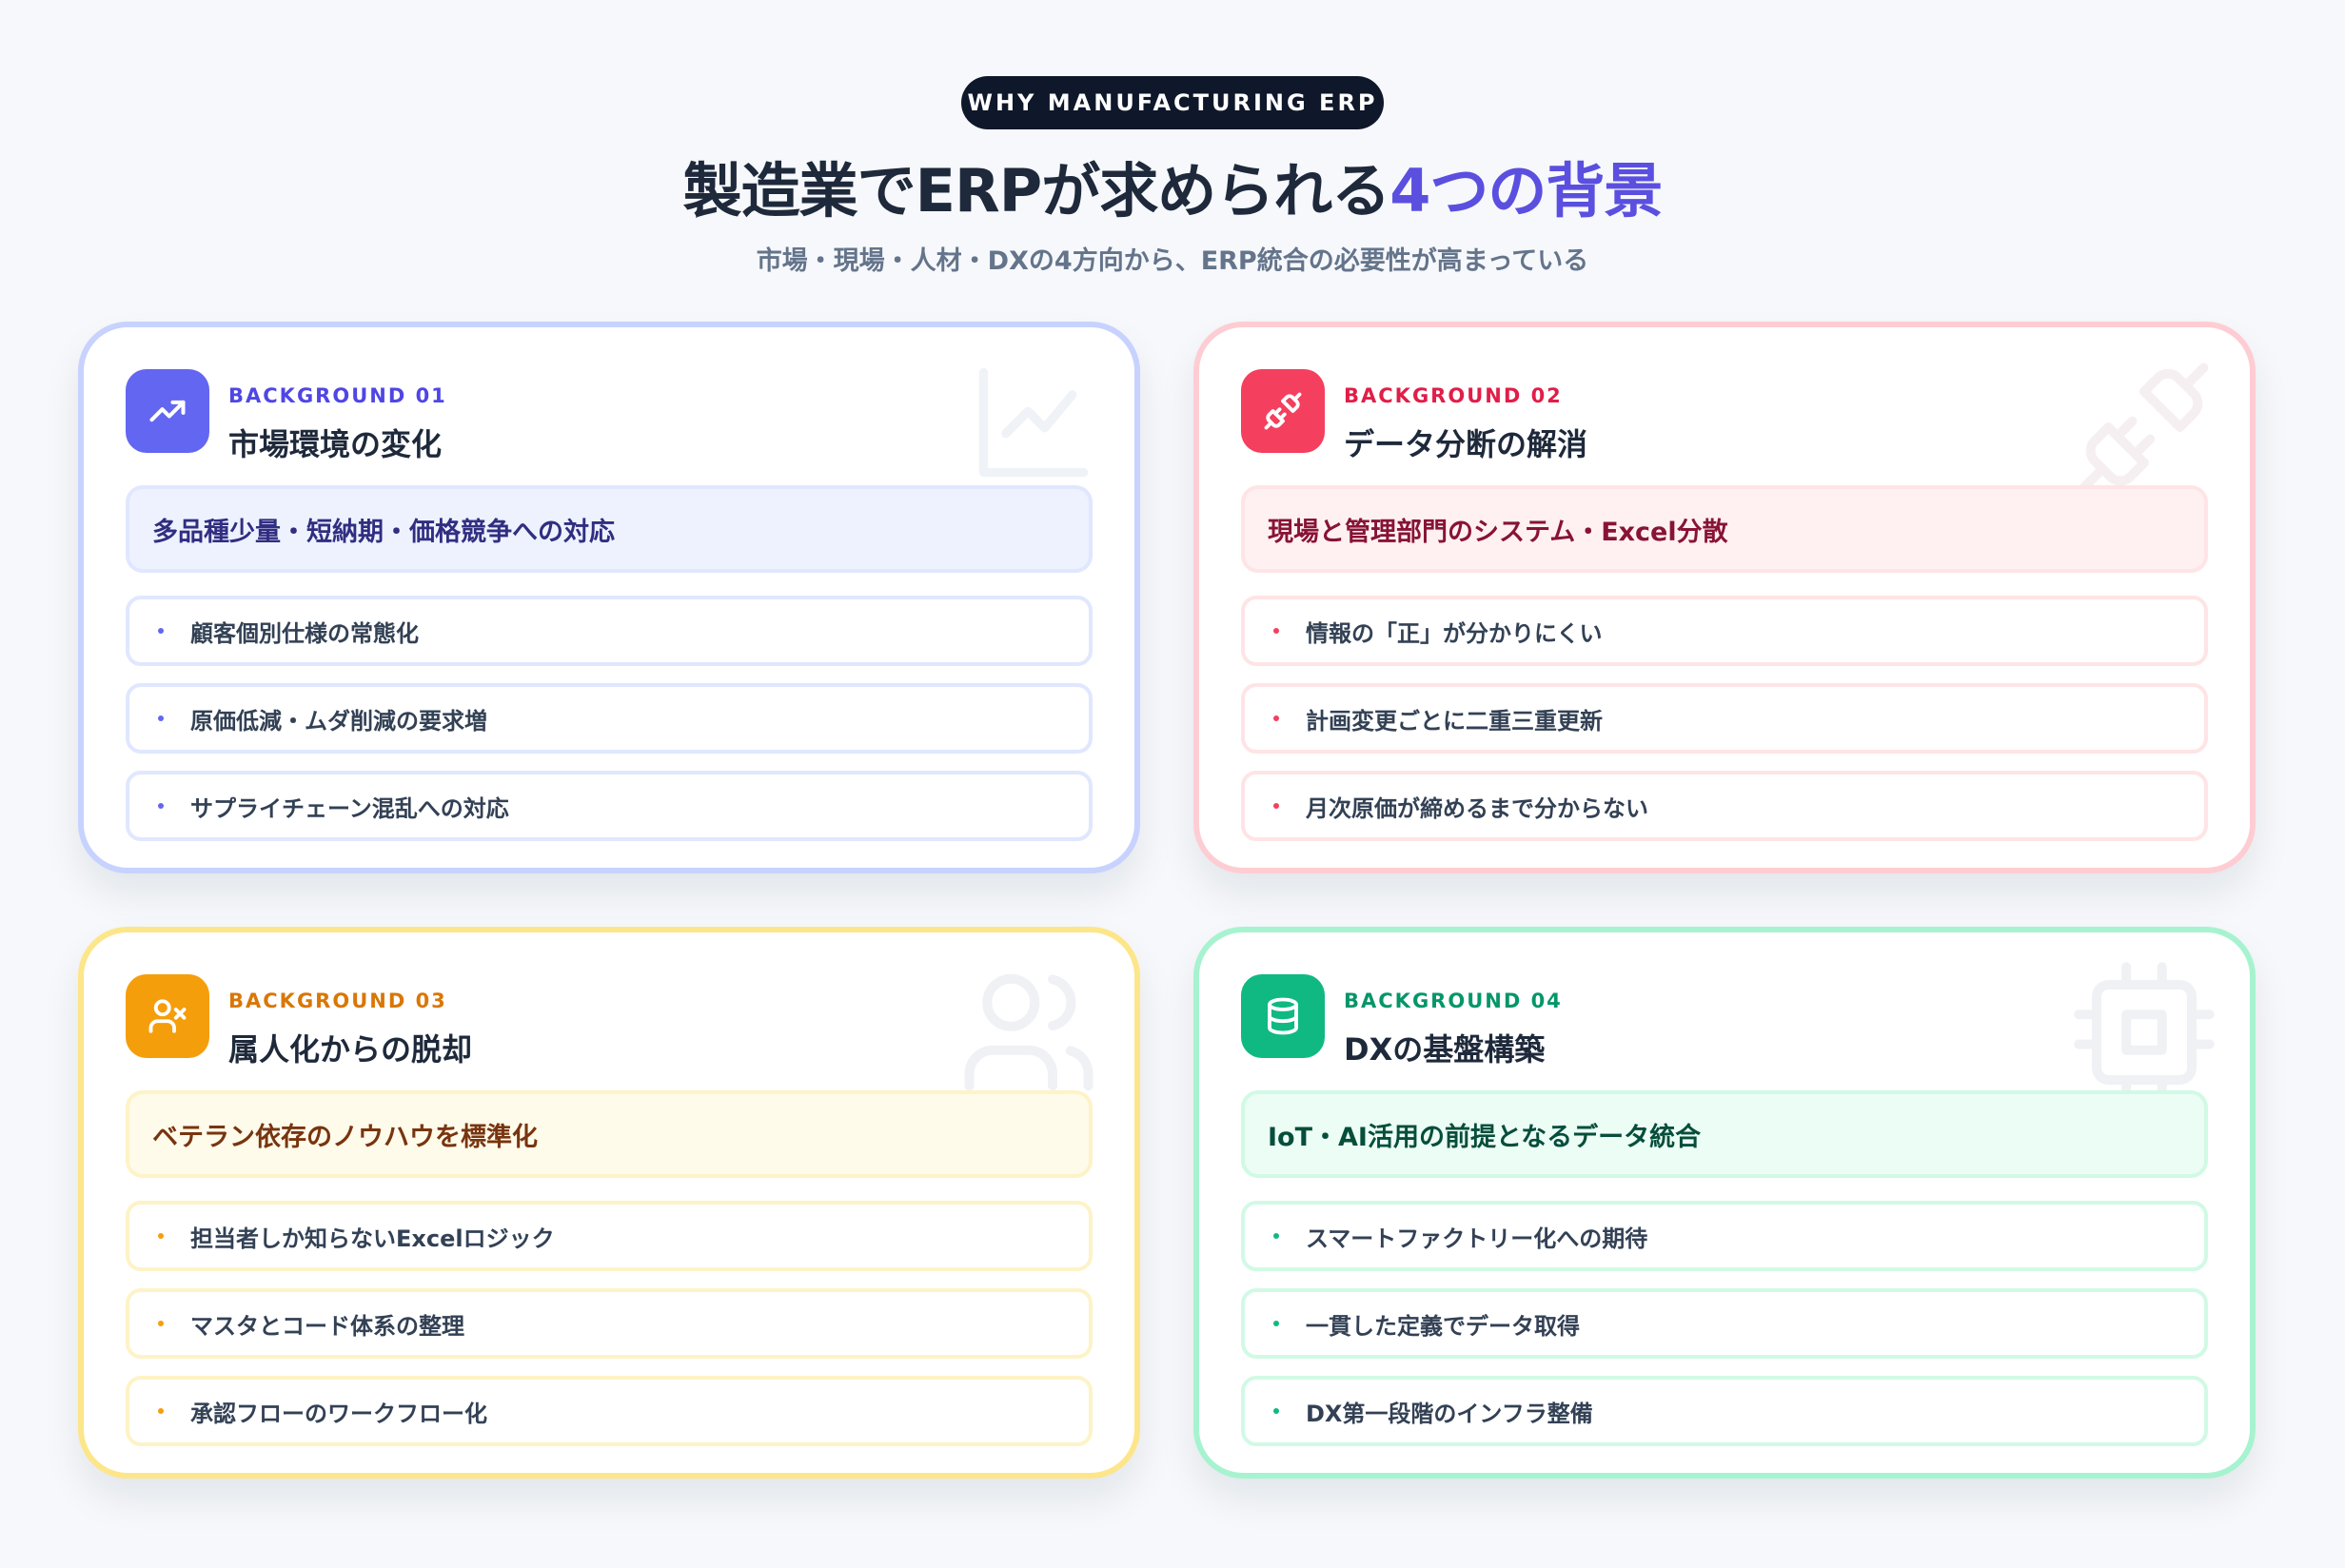 Image resolution: width=2345 pixels, height=1568 pixels. Describe the element at coordinates (338, 721) in the screenshot. I see `list-item-label: 原価低減・ムダ削減の要求増` at that location.